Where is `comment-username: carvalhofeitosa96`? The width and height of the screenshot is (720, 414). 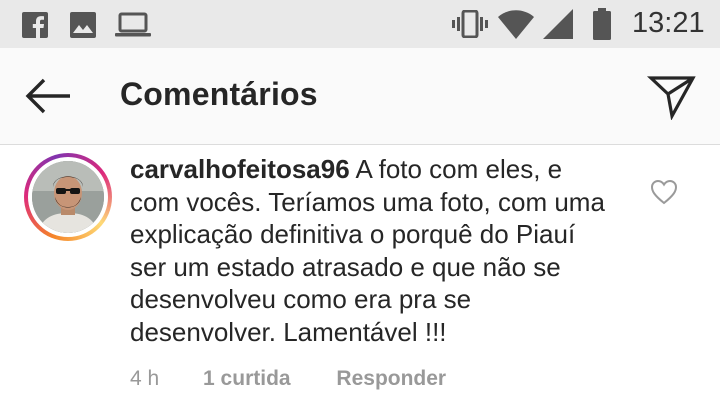
comment-username: carvalhofeitosa96 is located at coordinates (240, 169).